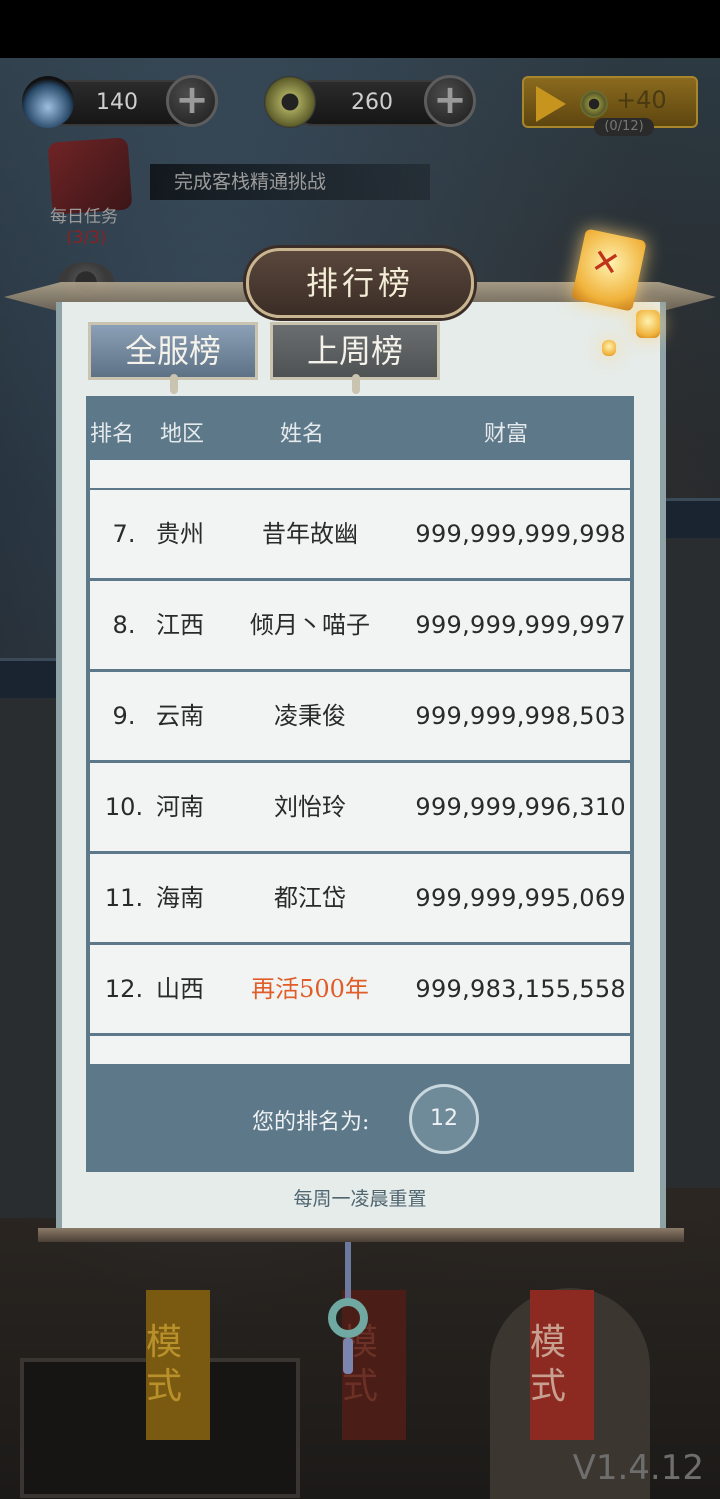 This screenshot has height=1499, width=720. Describe the element at coordinates (355, 351) in the screenshot. I see `tab-last-week: 上周榜` at that location.